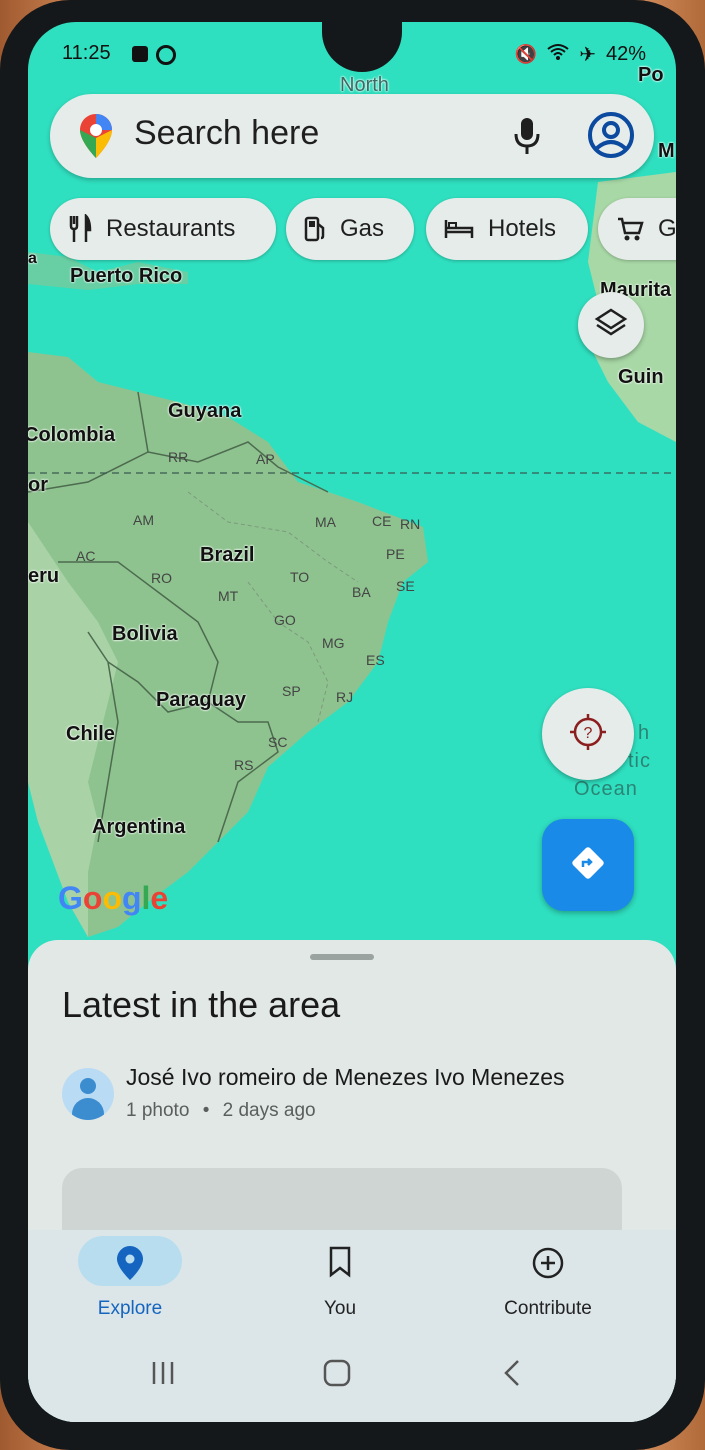  What do you see at coordinates (352, 136) in the screenshot?
I see `search-bar: Search here` at bounding box center [352, 136].